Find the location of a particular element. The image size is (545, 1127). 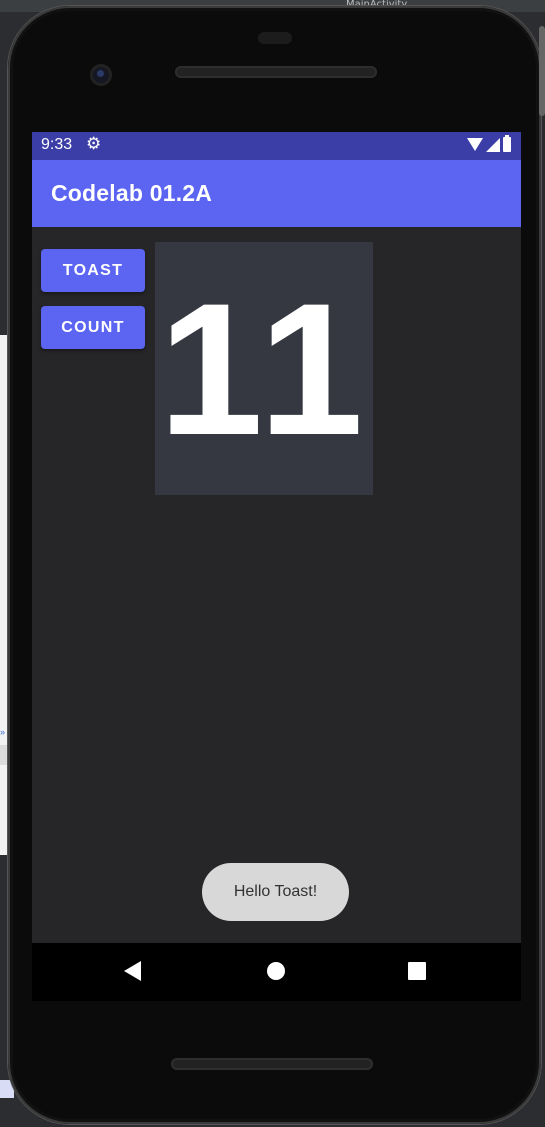

count-button: COUNT is located at coordinates (93, 327).